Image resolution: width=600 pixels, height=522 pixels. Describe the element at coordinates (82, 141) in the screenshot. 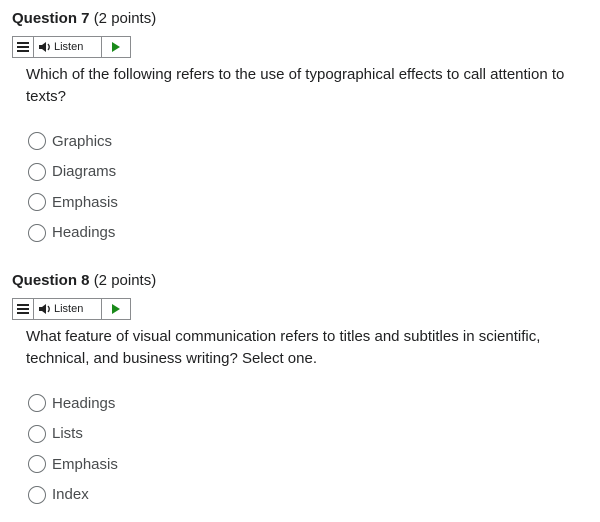

I see `option-label: Graphics` at that location.